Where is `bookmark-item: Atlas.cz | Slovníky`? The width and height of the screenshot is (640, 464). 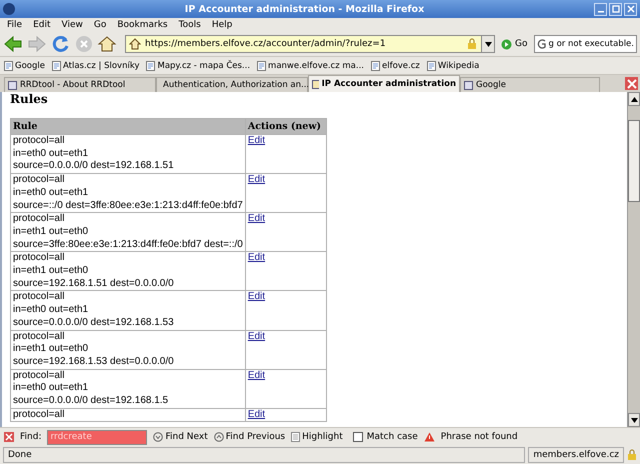
bookmark-item: Atlas.cz | Slovníky is located at coordinates (96, 65).